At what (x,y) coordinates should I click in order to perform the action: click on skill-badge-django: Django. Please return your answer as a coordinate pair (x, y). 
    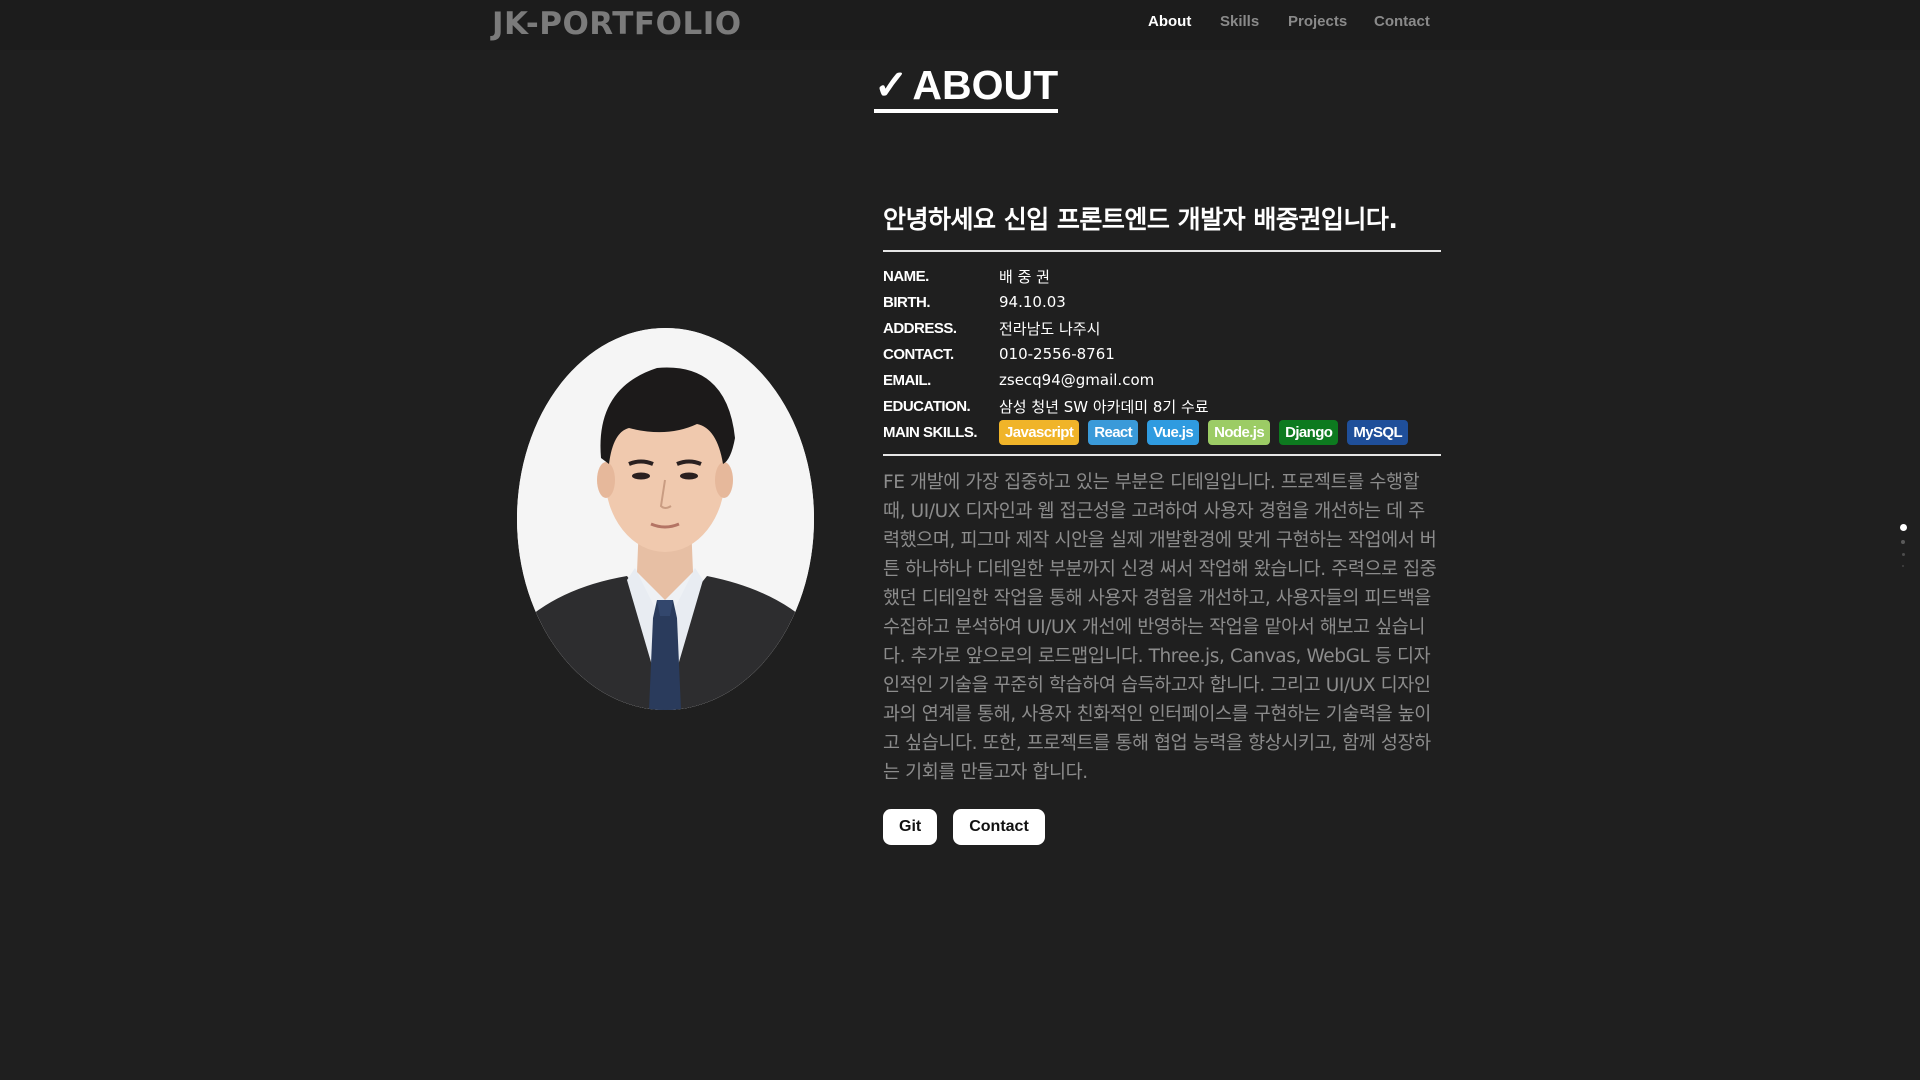
    Looking at the image, I should click on (1309, 432).